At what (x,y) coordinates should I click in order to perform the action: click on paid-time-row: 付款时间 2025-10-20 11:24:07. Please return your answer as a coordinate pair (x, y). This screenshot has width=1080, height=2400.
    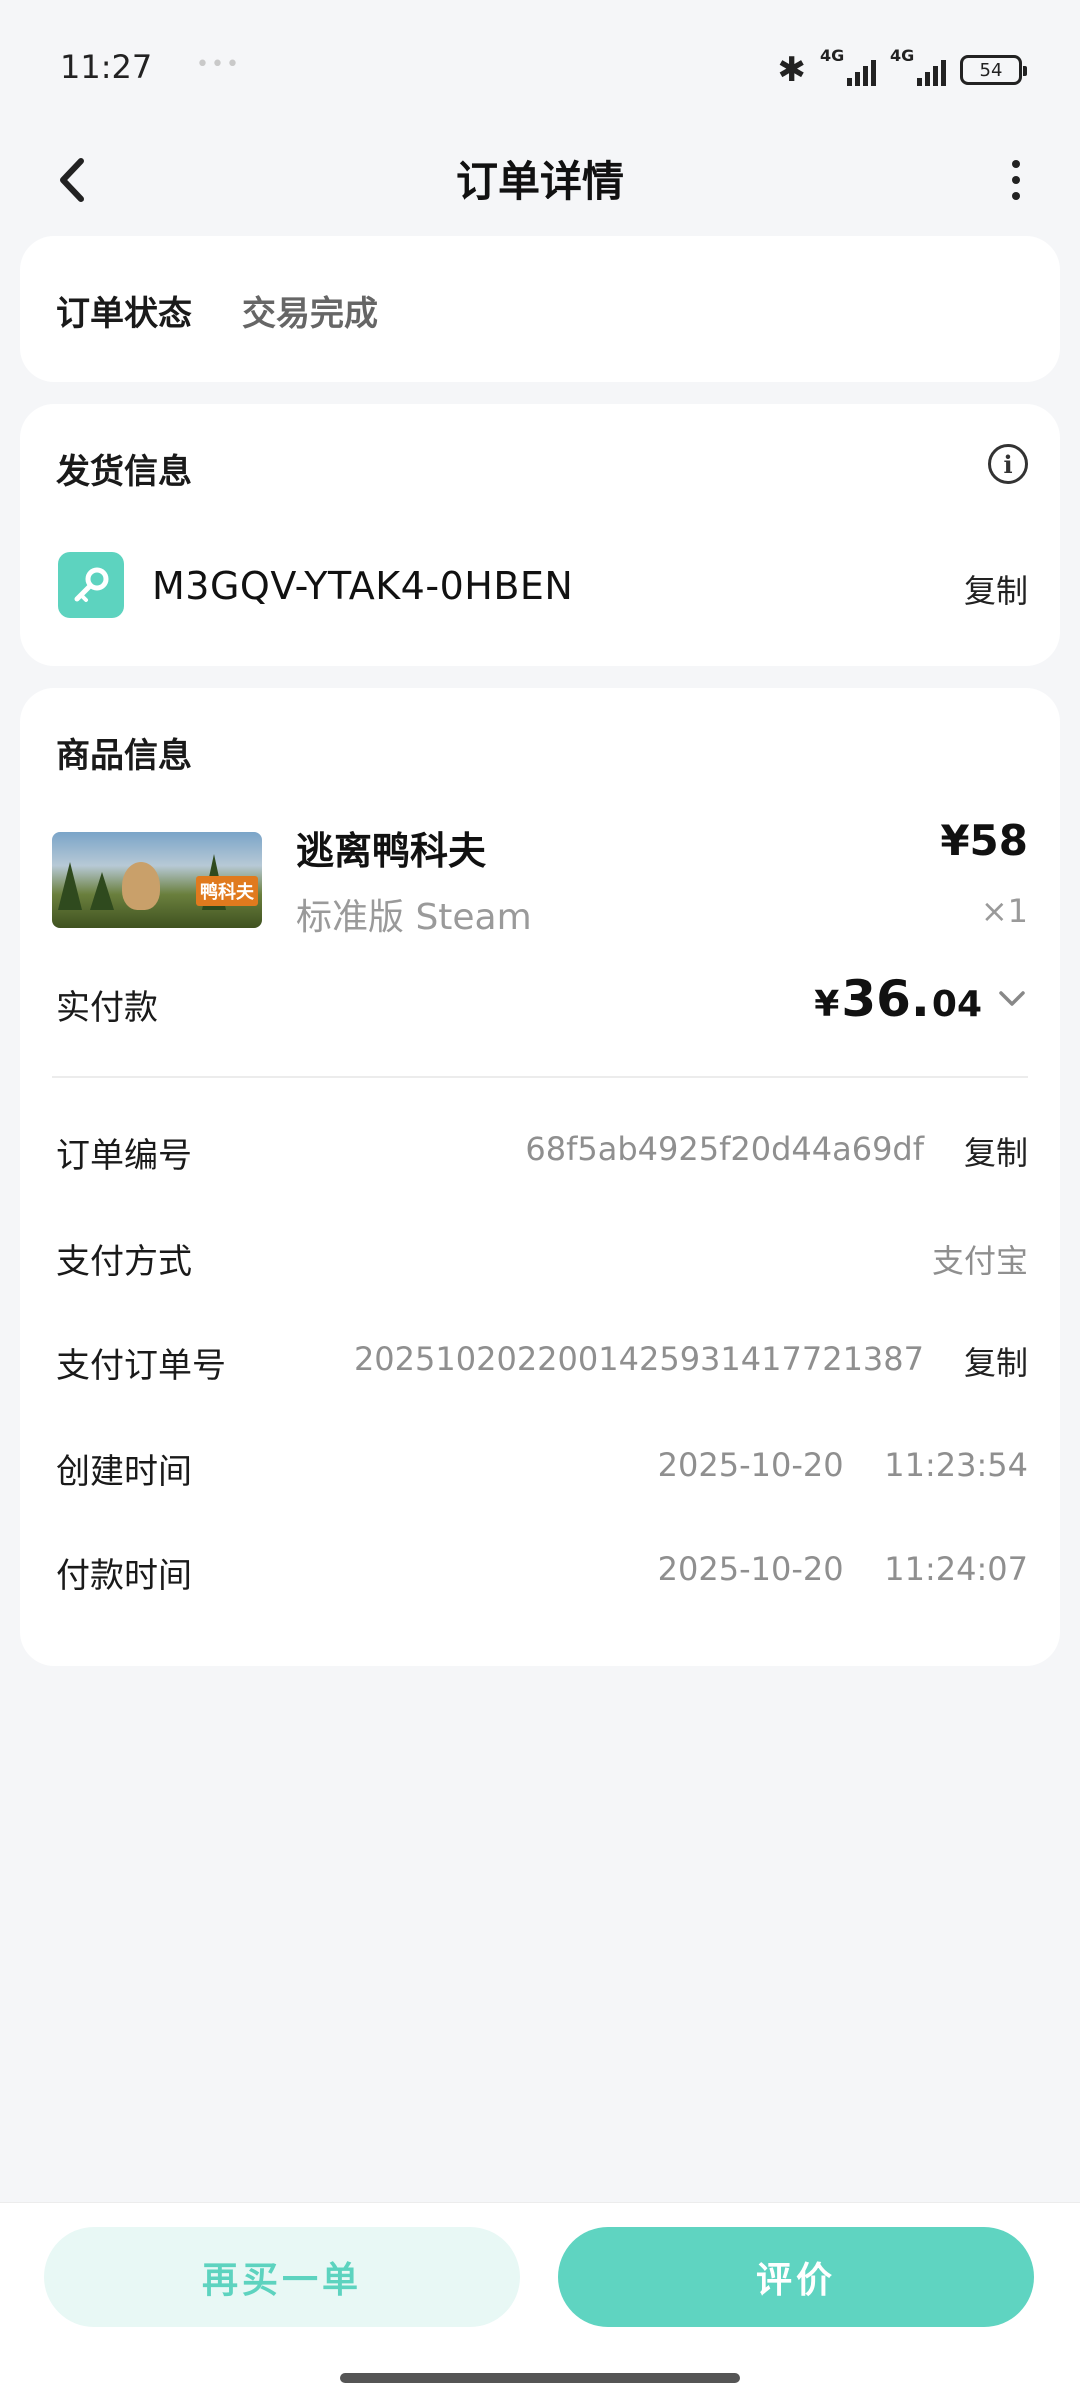
    Looking at the image, I should click on (542, 1573).